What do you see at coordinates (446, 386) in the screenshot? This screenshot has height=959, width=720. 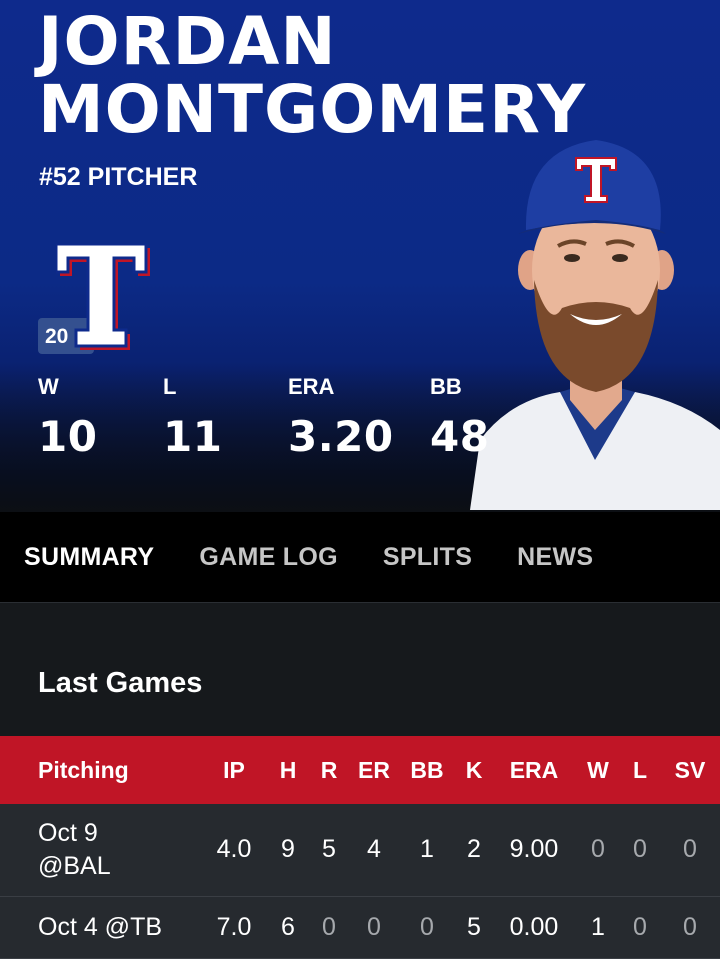 I see `stat-label: BB` at bounding box center [446, 386].